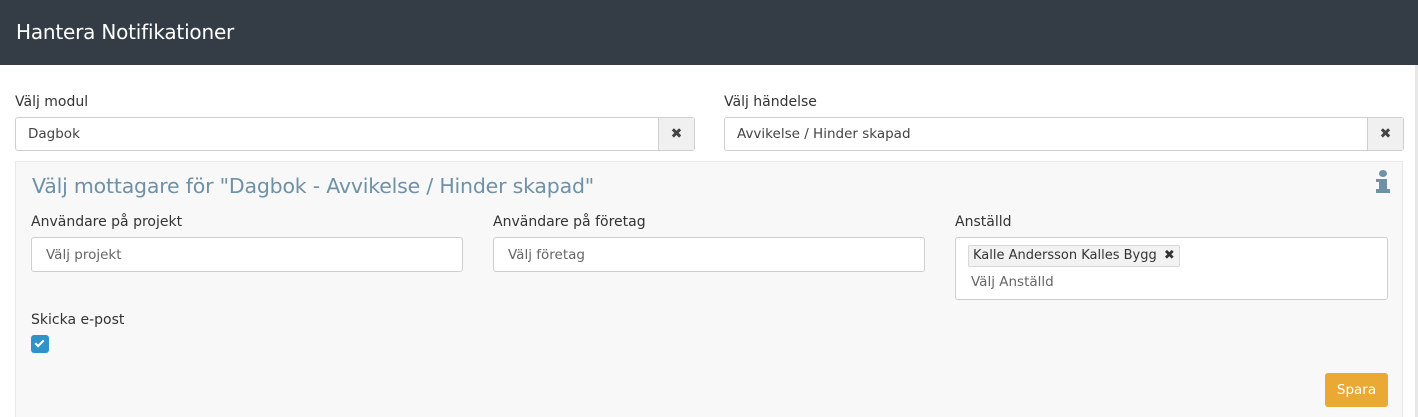 The height and width of the screenshot is (417, 1418). I want to click on employee-tag: Kalle Andersson Kalles Bygg ✖, so click(1074, 256).